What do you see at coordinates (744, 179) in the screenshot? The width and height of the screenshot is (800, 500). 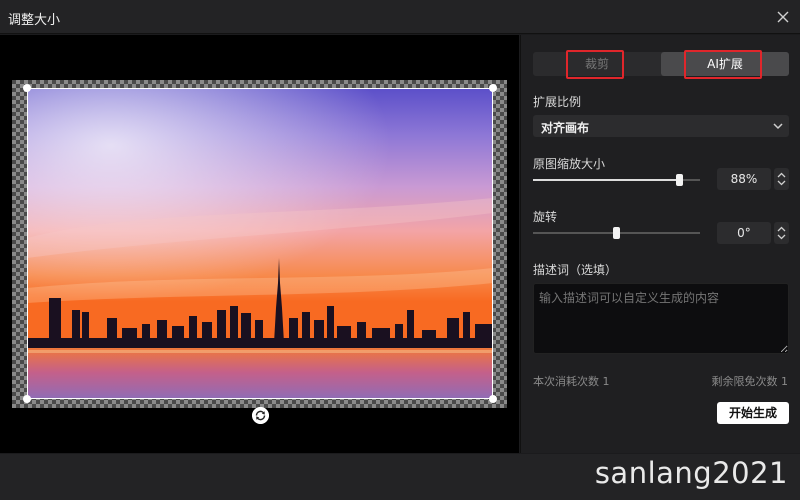 I see `scale-input: 88%` at bounding box center [744, 179].